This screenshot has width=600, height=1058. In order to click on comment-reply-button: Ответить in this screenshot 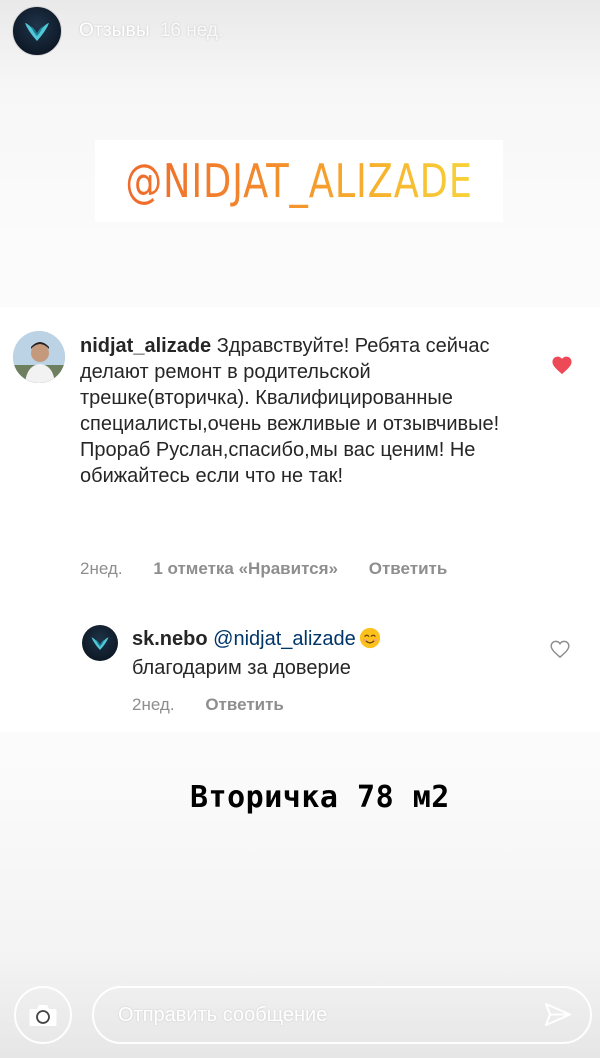, I will do `click(408, 568)`.